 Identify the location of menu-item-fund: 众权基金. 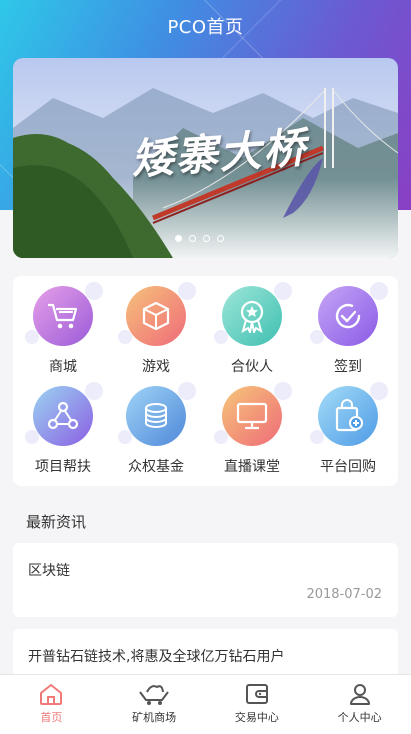
(156, 429).